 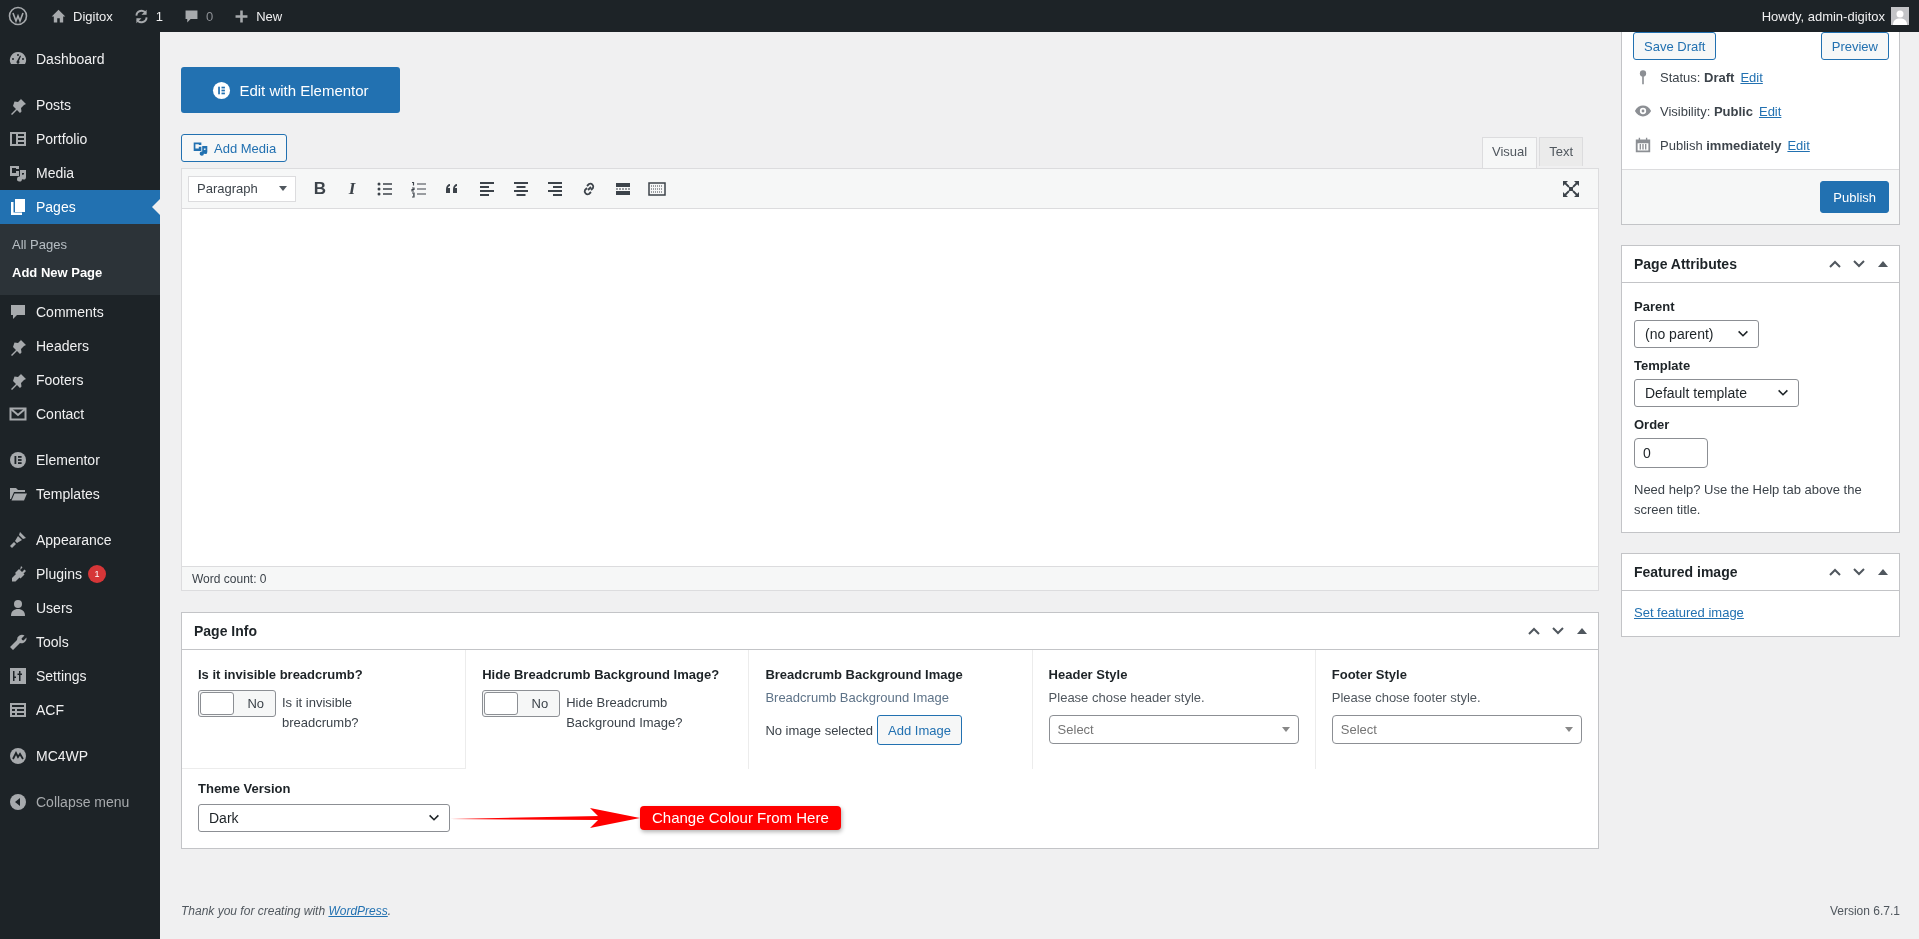 What do you see at coordinates (80, 380) in the screenshot?
I see `menu-item: Footers` at bounding box center [80, 380].